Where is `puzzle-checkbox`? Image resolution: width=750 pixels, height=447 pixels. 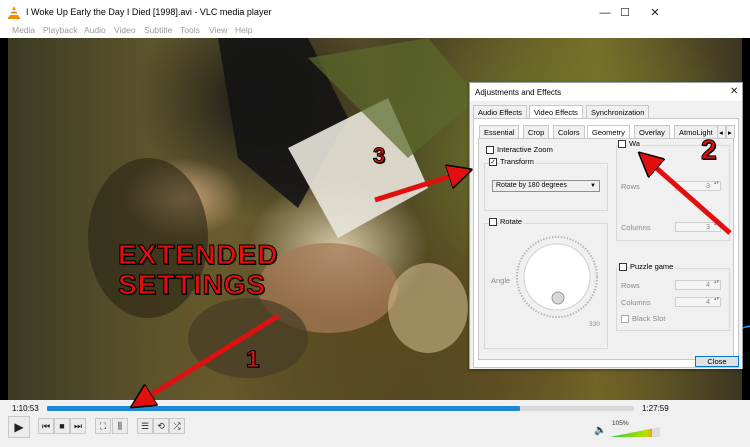 puzzle-checkbox is located at coordinates (623, 267).